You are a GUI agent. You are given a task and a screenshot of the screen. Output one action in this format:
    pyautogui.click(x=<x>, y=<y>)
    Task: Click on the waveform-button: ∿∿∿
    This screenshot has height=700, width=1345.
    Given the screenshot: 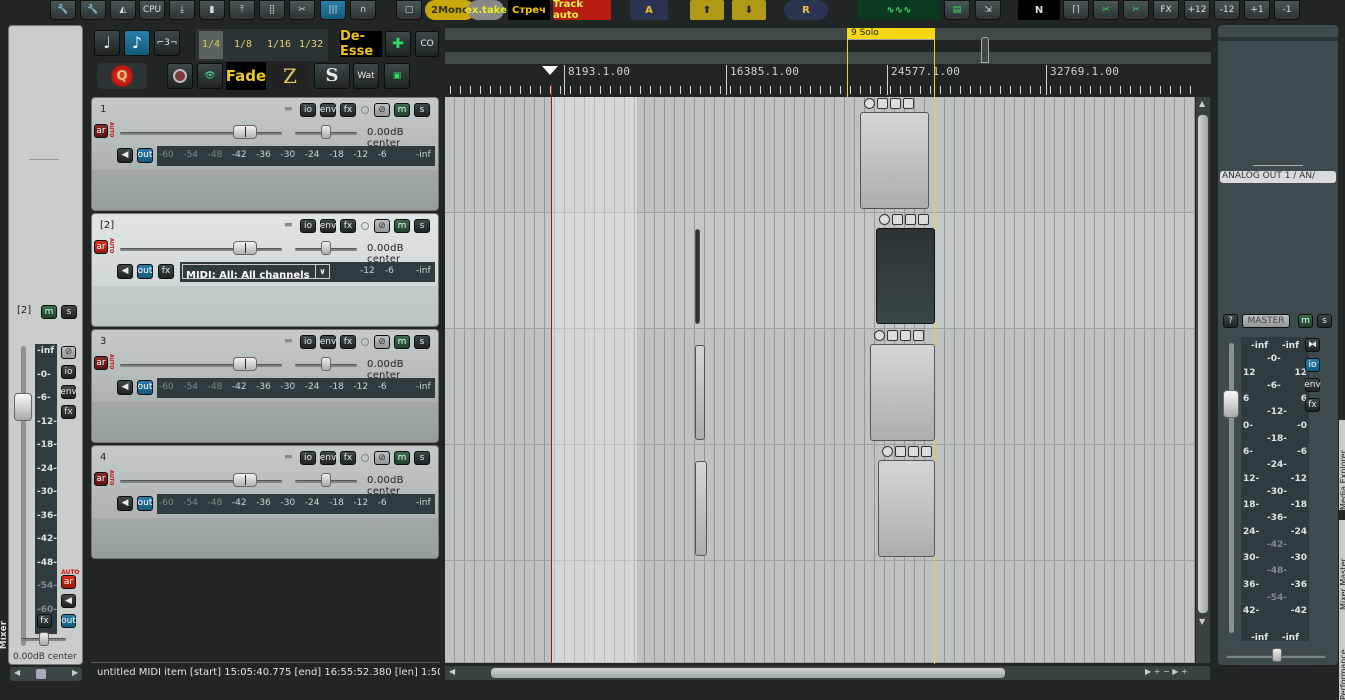 What is the action you would take?
    pyautogui.click(x=899, y=10)
    